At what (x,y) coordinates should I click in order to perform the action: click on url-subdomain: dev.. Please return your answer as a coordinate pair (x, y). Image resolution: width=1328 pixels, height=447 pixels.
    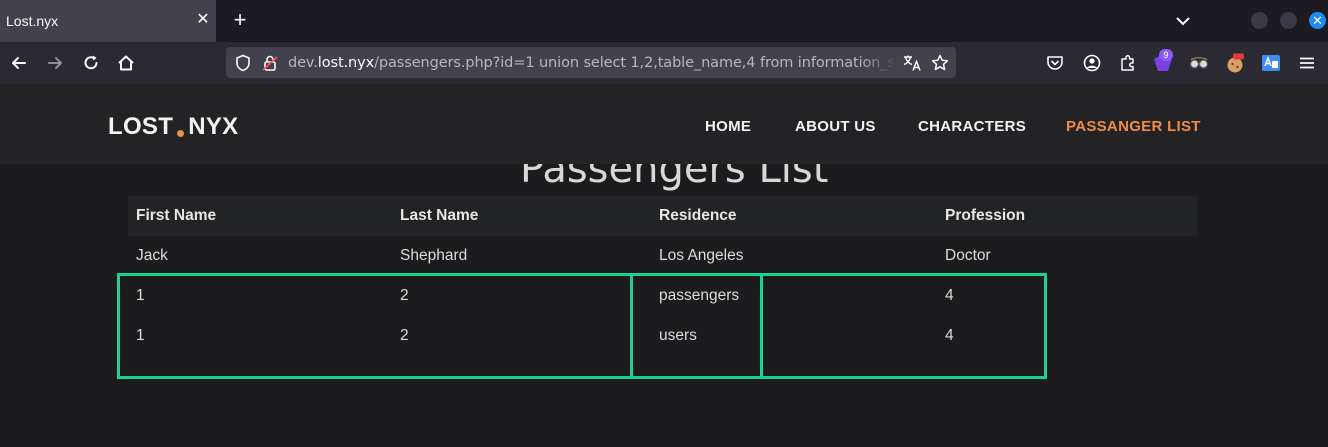
    Looking at the image, I should click on (303, 63).